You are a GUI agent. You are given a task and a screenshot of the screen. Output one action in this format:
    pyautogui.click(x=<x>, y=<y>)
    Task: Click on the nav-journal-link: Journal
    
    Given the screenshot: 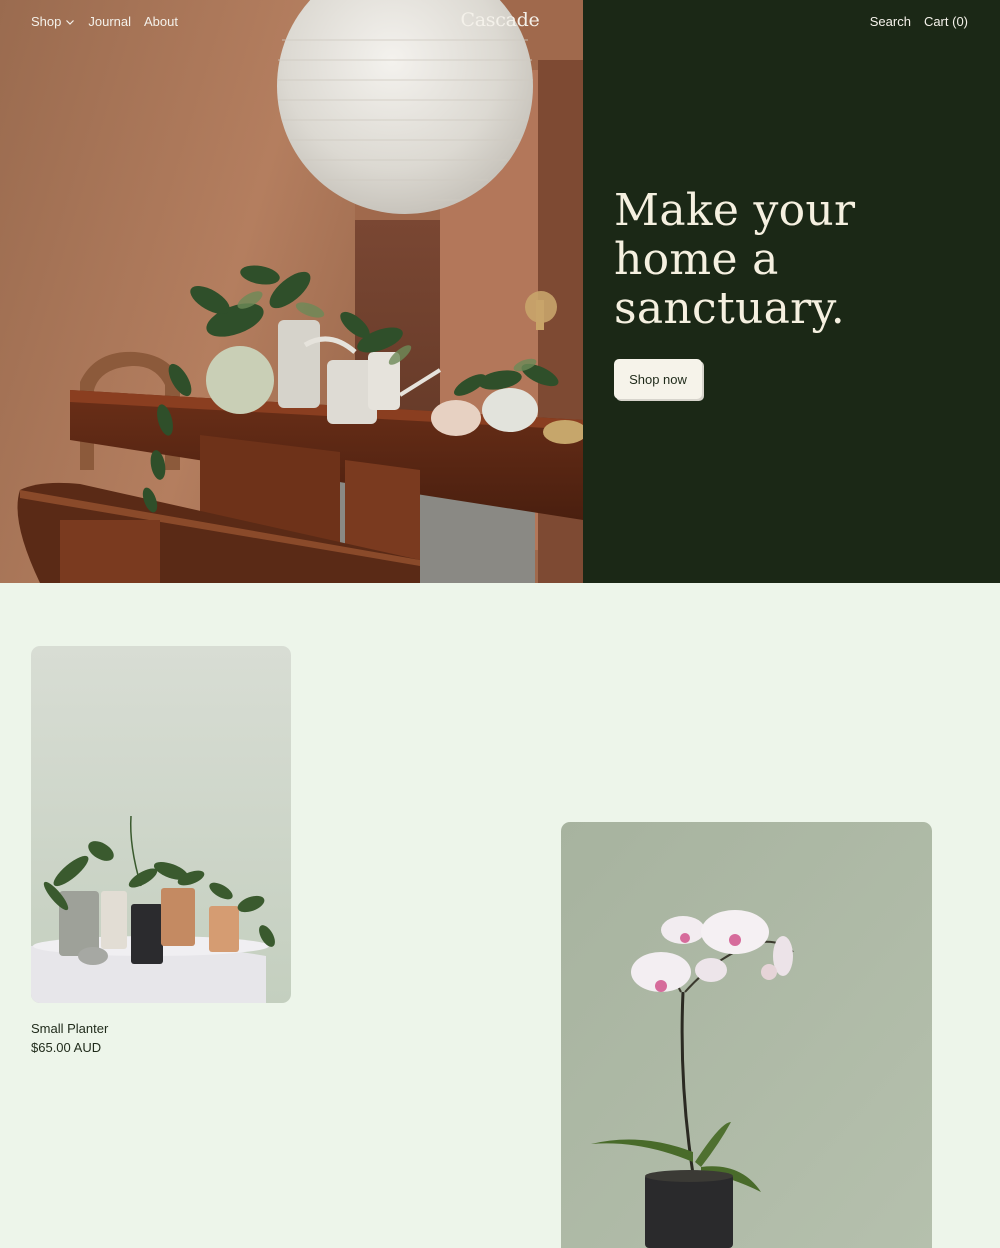 What is the action you would take?
    pyautogui.click(x=109, y=21)
    